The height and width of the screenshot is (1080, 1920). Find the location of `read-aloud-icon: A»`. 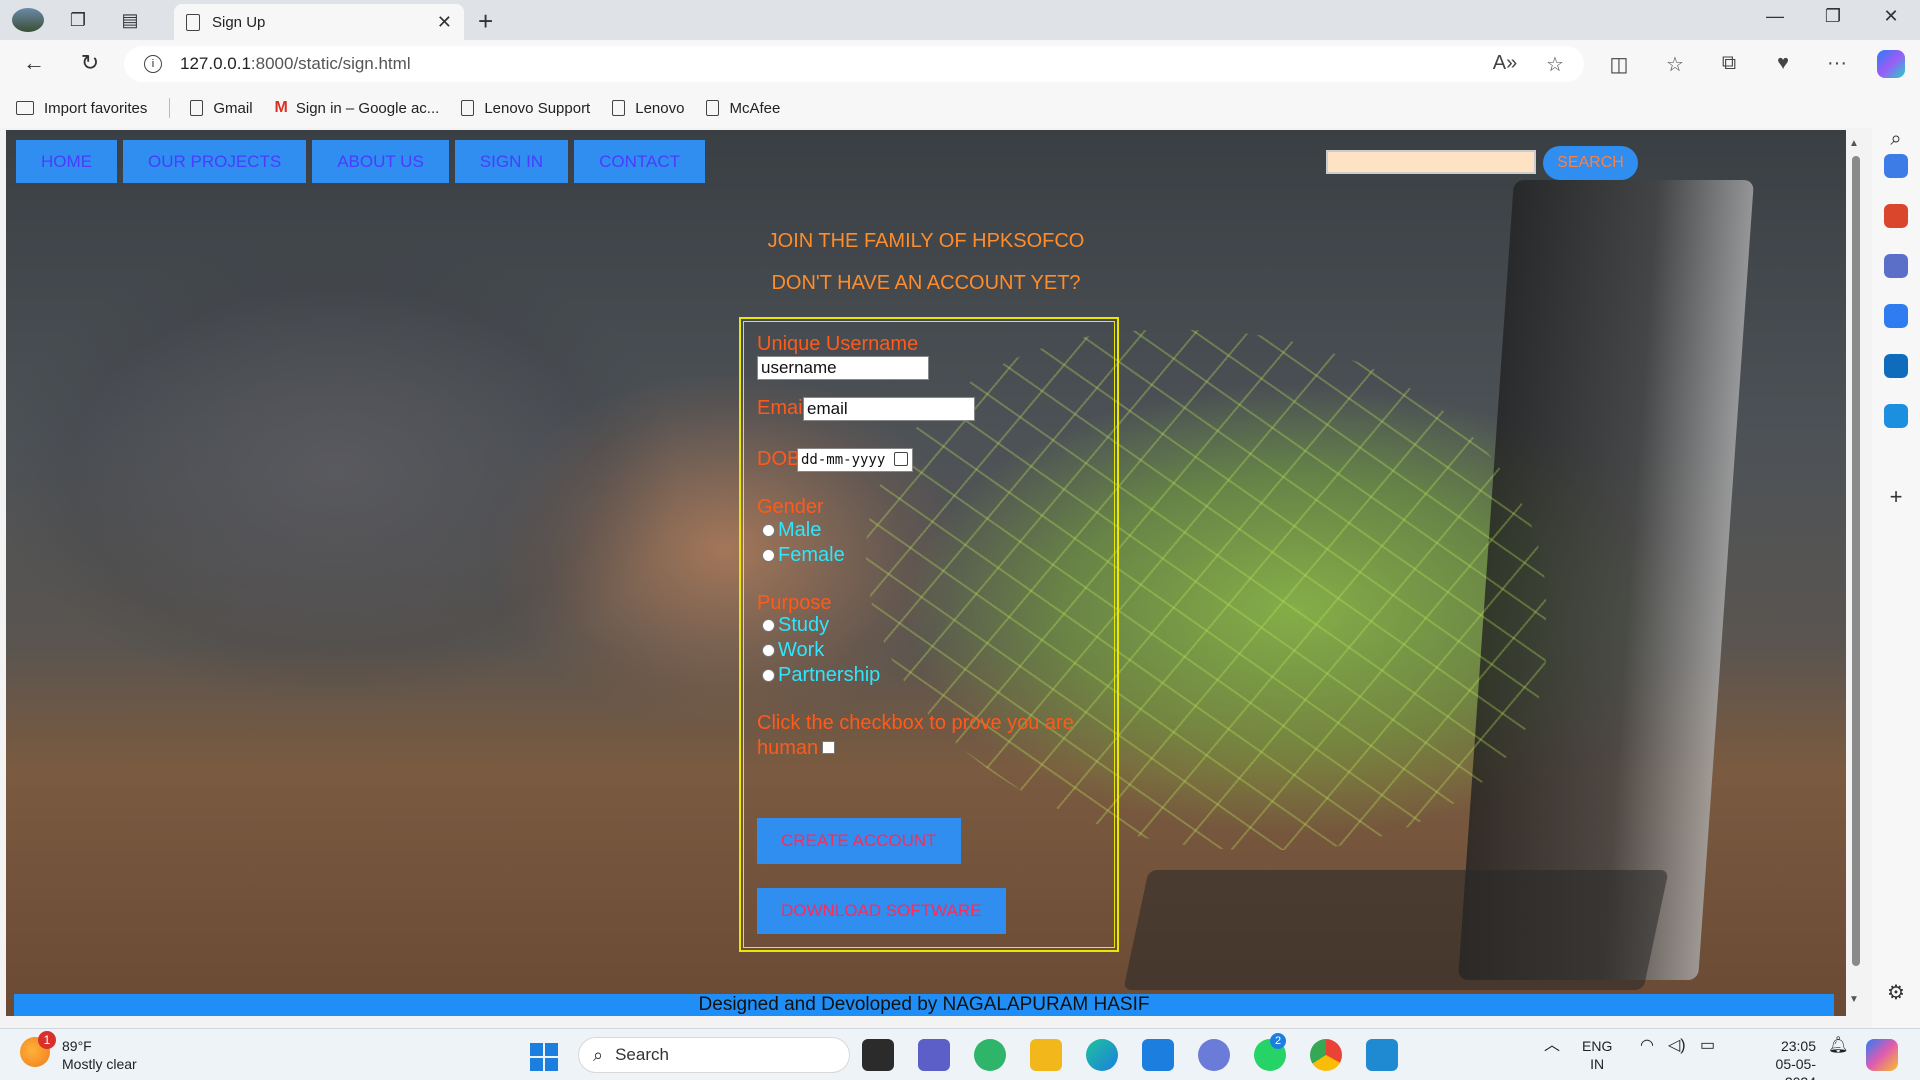

read-aloud-icon: A» is located at coordinates (1505, 63).